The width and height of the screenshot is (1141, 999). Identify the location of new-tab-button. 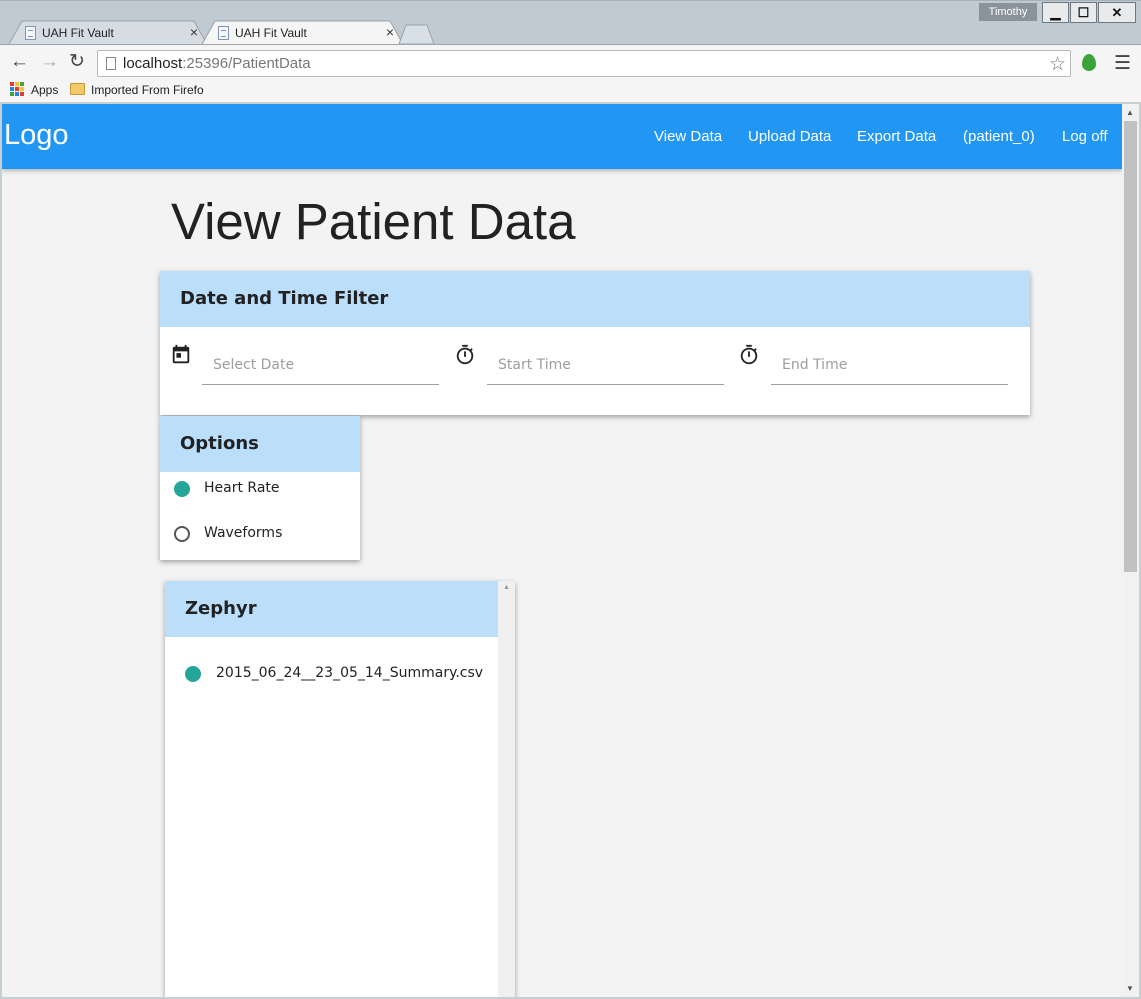
(417, 34).